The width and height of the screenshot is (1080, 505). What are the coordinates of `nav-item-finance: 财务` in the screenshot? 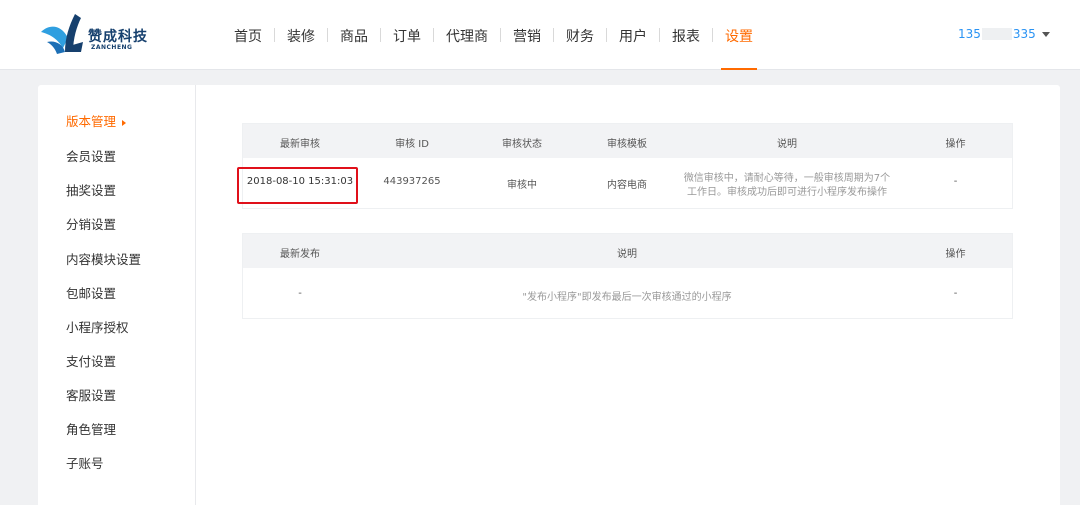 It's located at (580, 35).